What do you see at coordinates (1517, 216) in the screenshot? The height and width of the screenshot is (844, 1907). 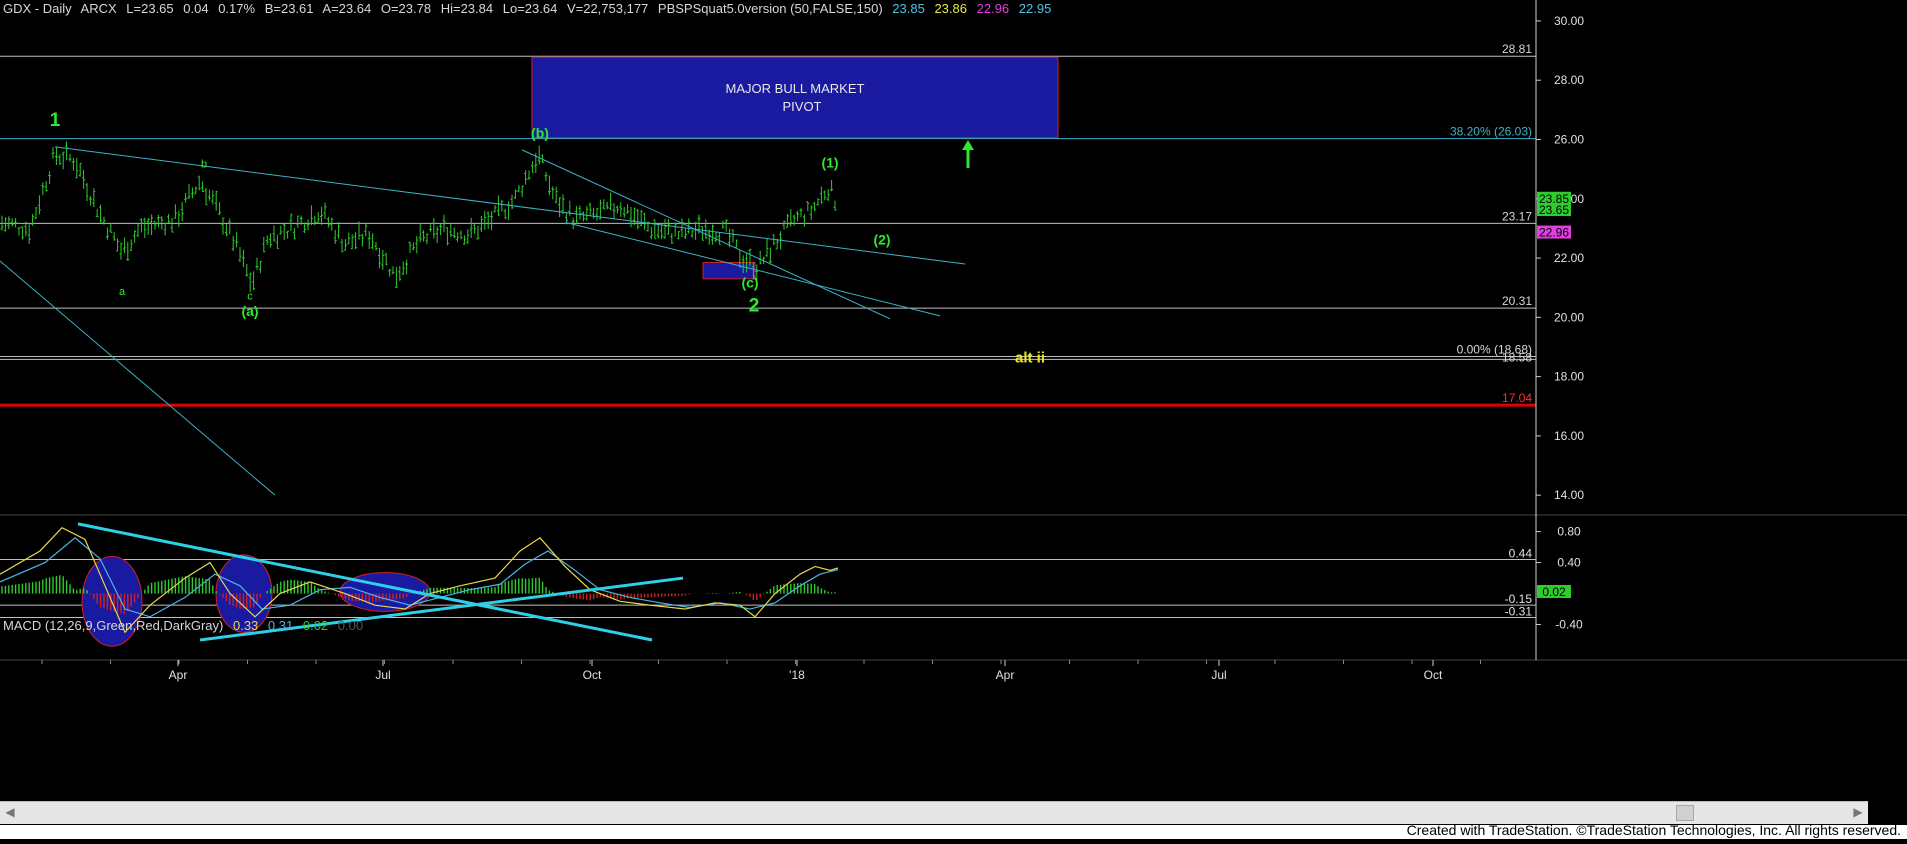 I see `level-label: 23.17` at bounding box center [1517, 216].